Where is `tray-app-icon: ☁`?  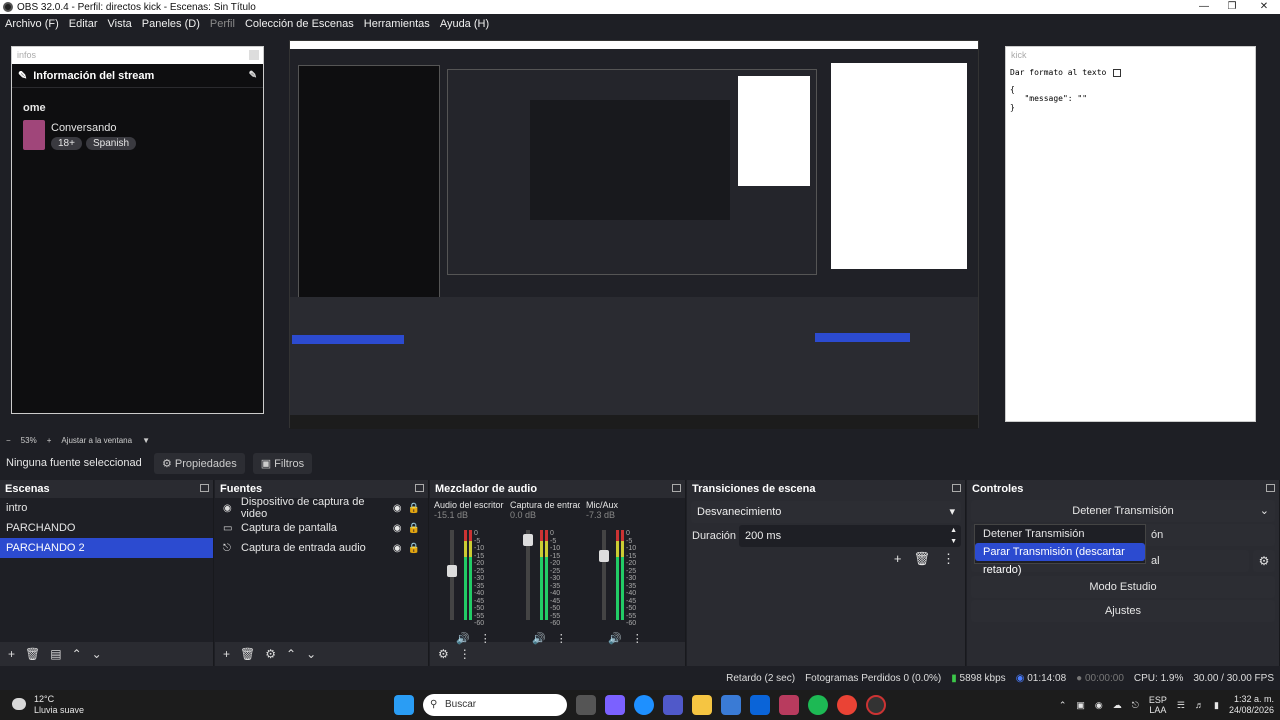
tray-app-icon: ☁ is located at coordinates (1117, 705).